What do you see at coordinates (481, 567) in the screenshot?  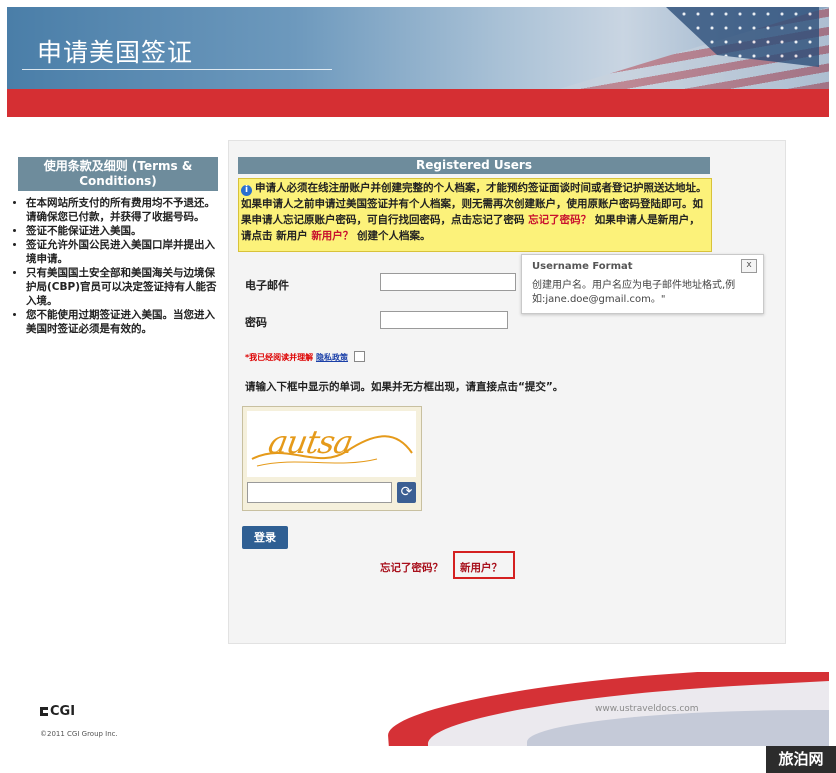 I see `new-user-link: 新用户？` at bounding box center [481, 567].